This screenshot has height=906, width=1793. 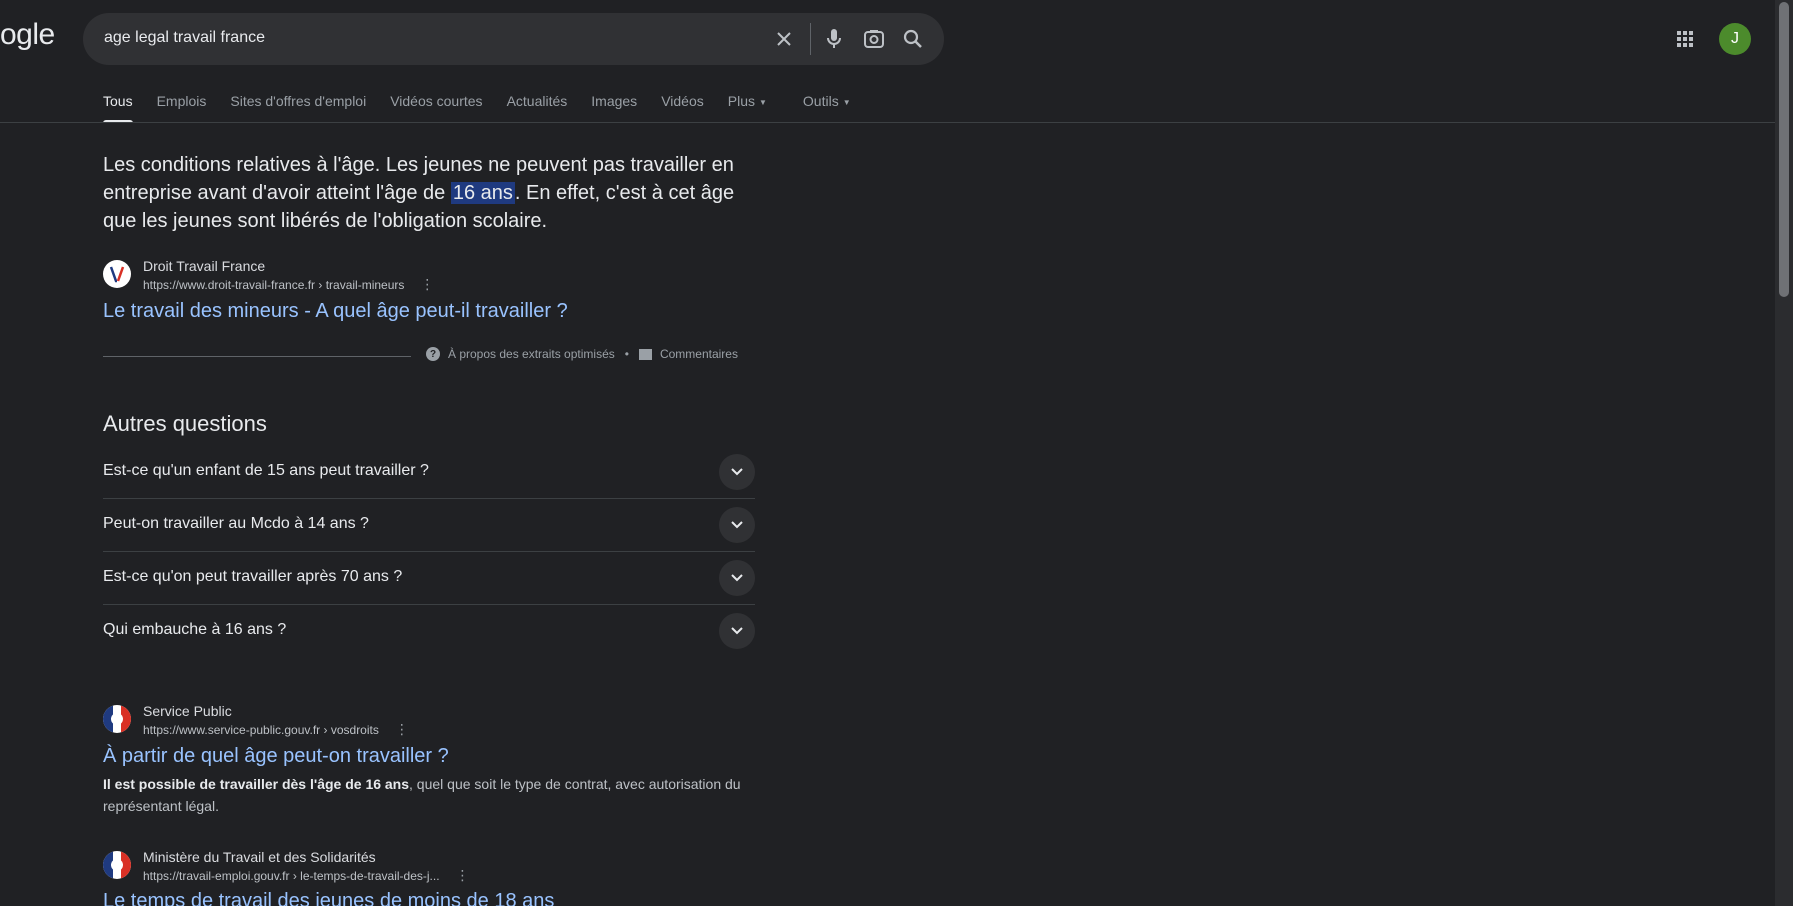 I want to click on feedback-icon, so click(x=645, y=354).